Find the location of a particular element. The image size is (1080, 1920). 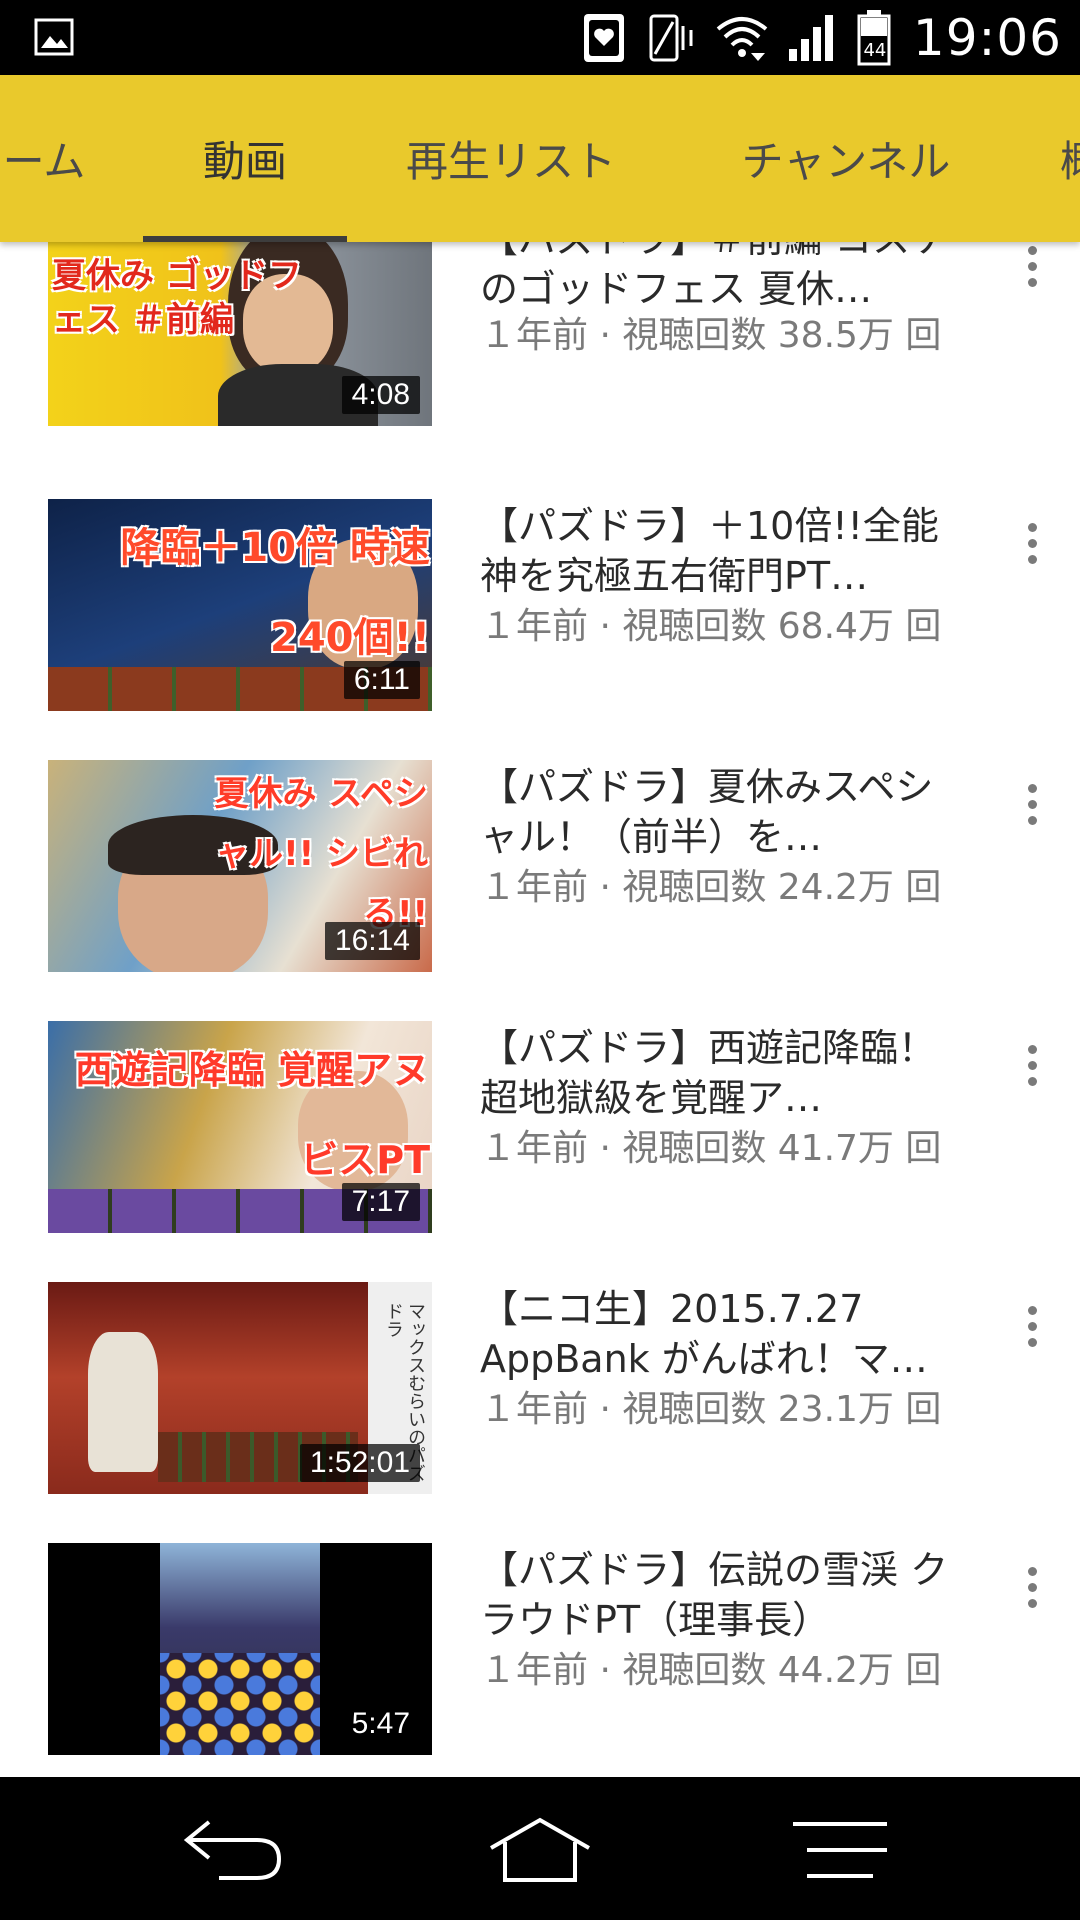

video-duration: 16:14 is located at coordinates (372, 941).